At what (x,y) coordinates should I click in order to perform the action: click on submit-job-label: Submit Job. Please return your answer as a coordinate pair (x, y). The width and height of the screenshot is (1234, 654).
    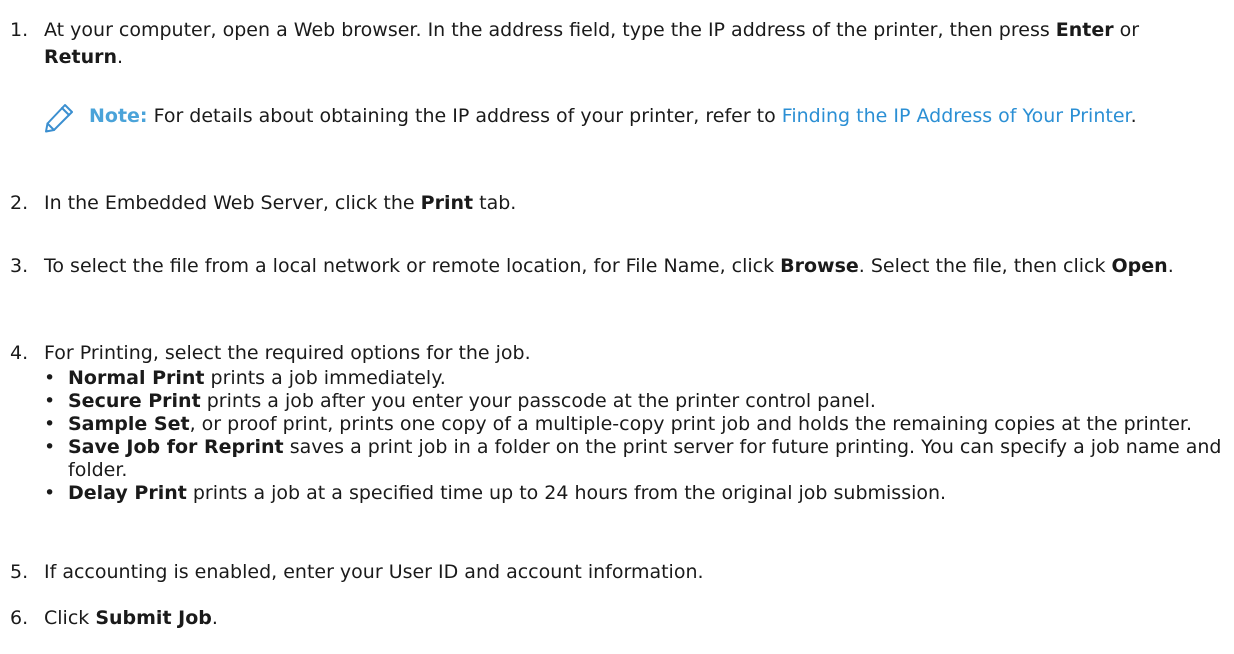
    Looking at the image, I should click on (153, 618).